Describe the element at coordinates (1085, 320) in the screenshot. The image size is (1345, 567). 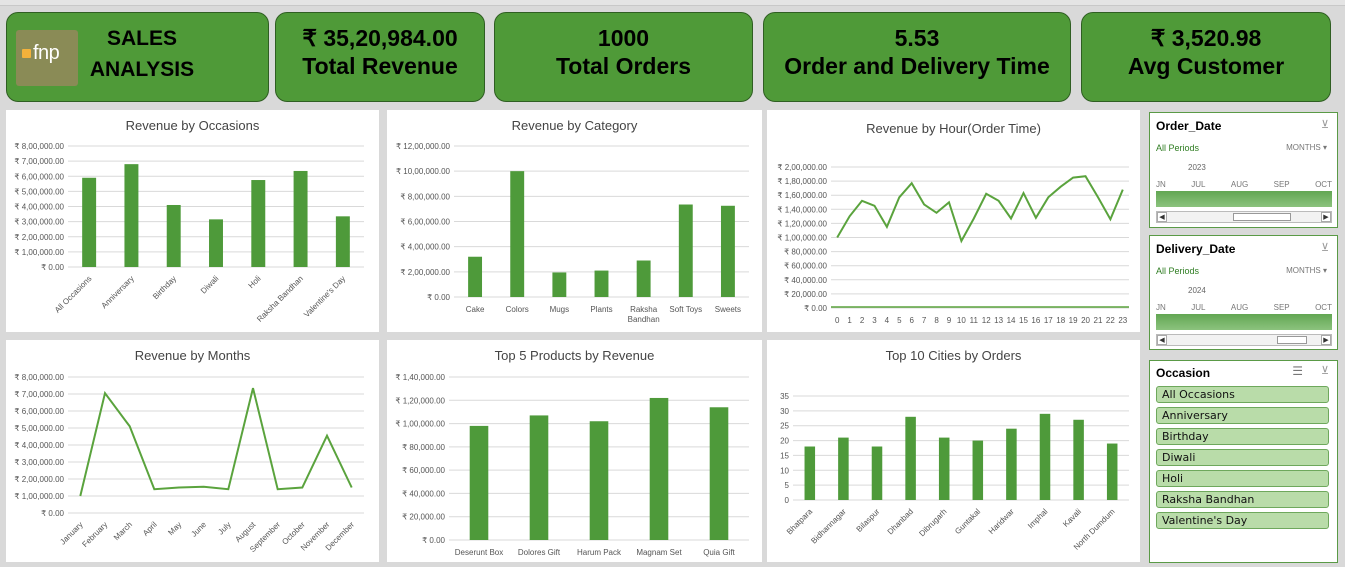
I see `x-tick-label: 20` at that location.